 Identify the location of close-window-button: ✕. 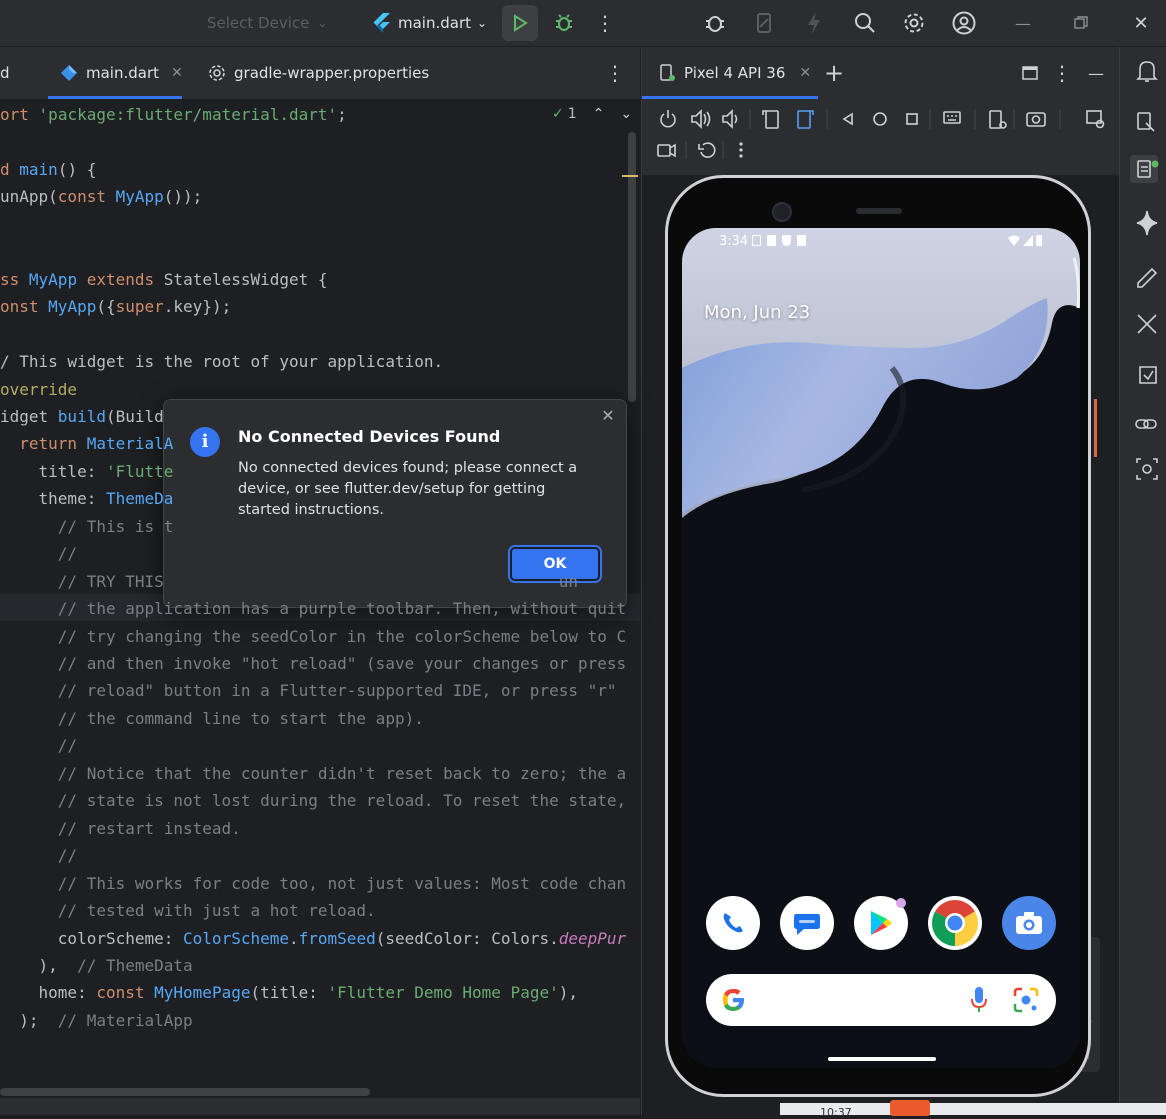
(1141, 23).